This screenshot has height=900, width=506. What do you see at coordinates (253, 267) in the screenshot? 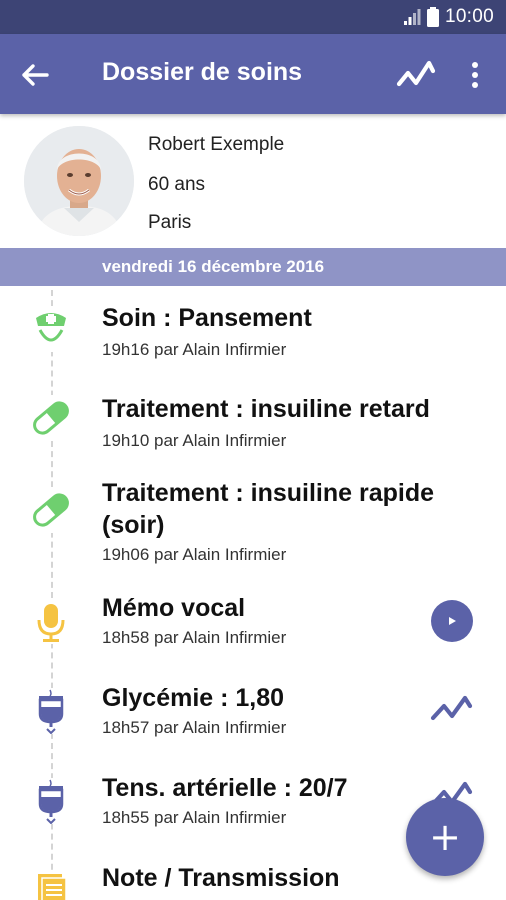
I see `date-header: vendredi 16 décembre 2016` at bounding box center [253, 267].